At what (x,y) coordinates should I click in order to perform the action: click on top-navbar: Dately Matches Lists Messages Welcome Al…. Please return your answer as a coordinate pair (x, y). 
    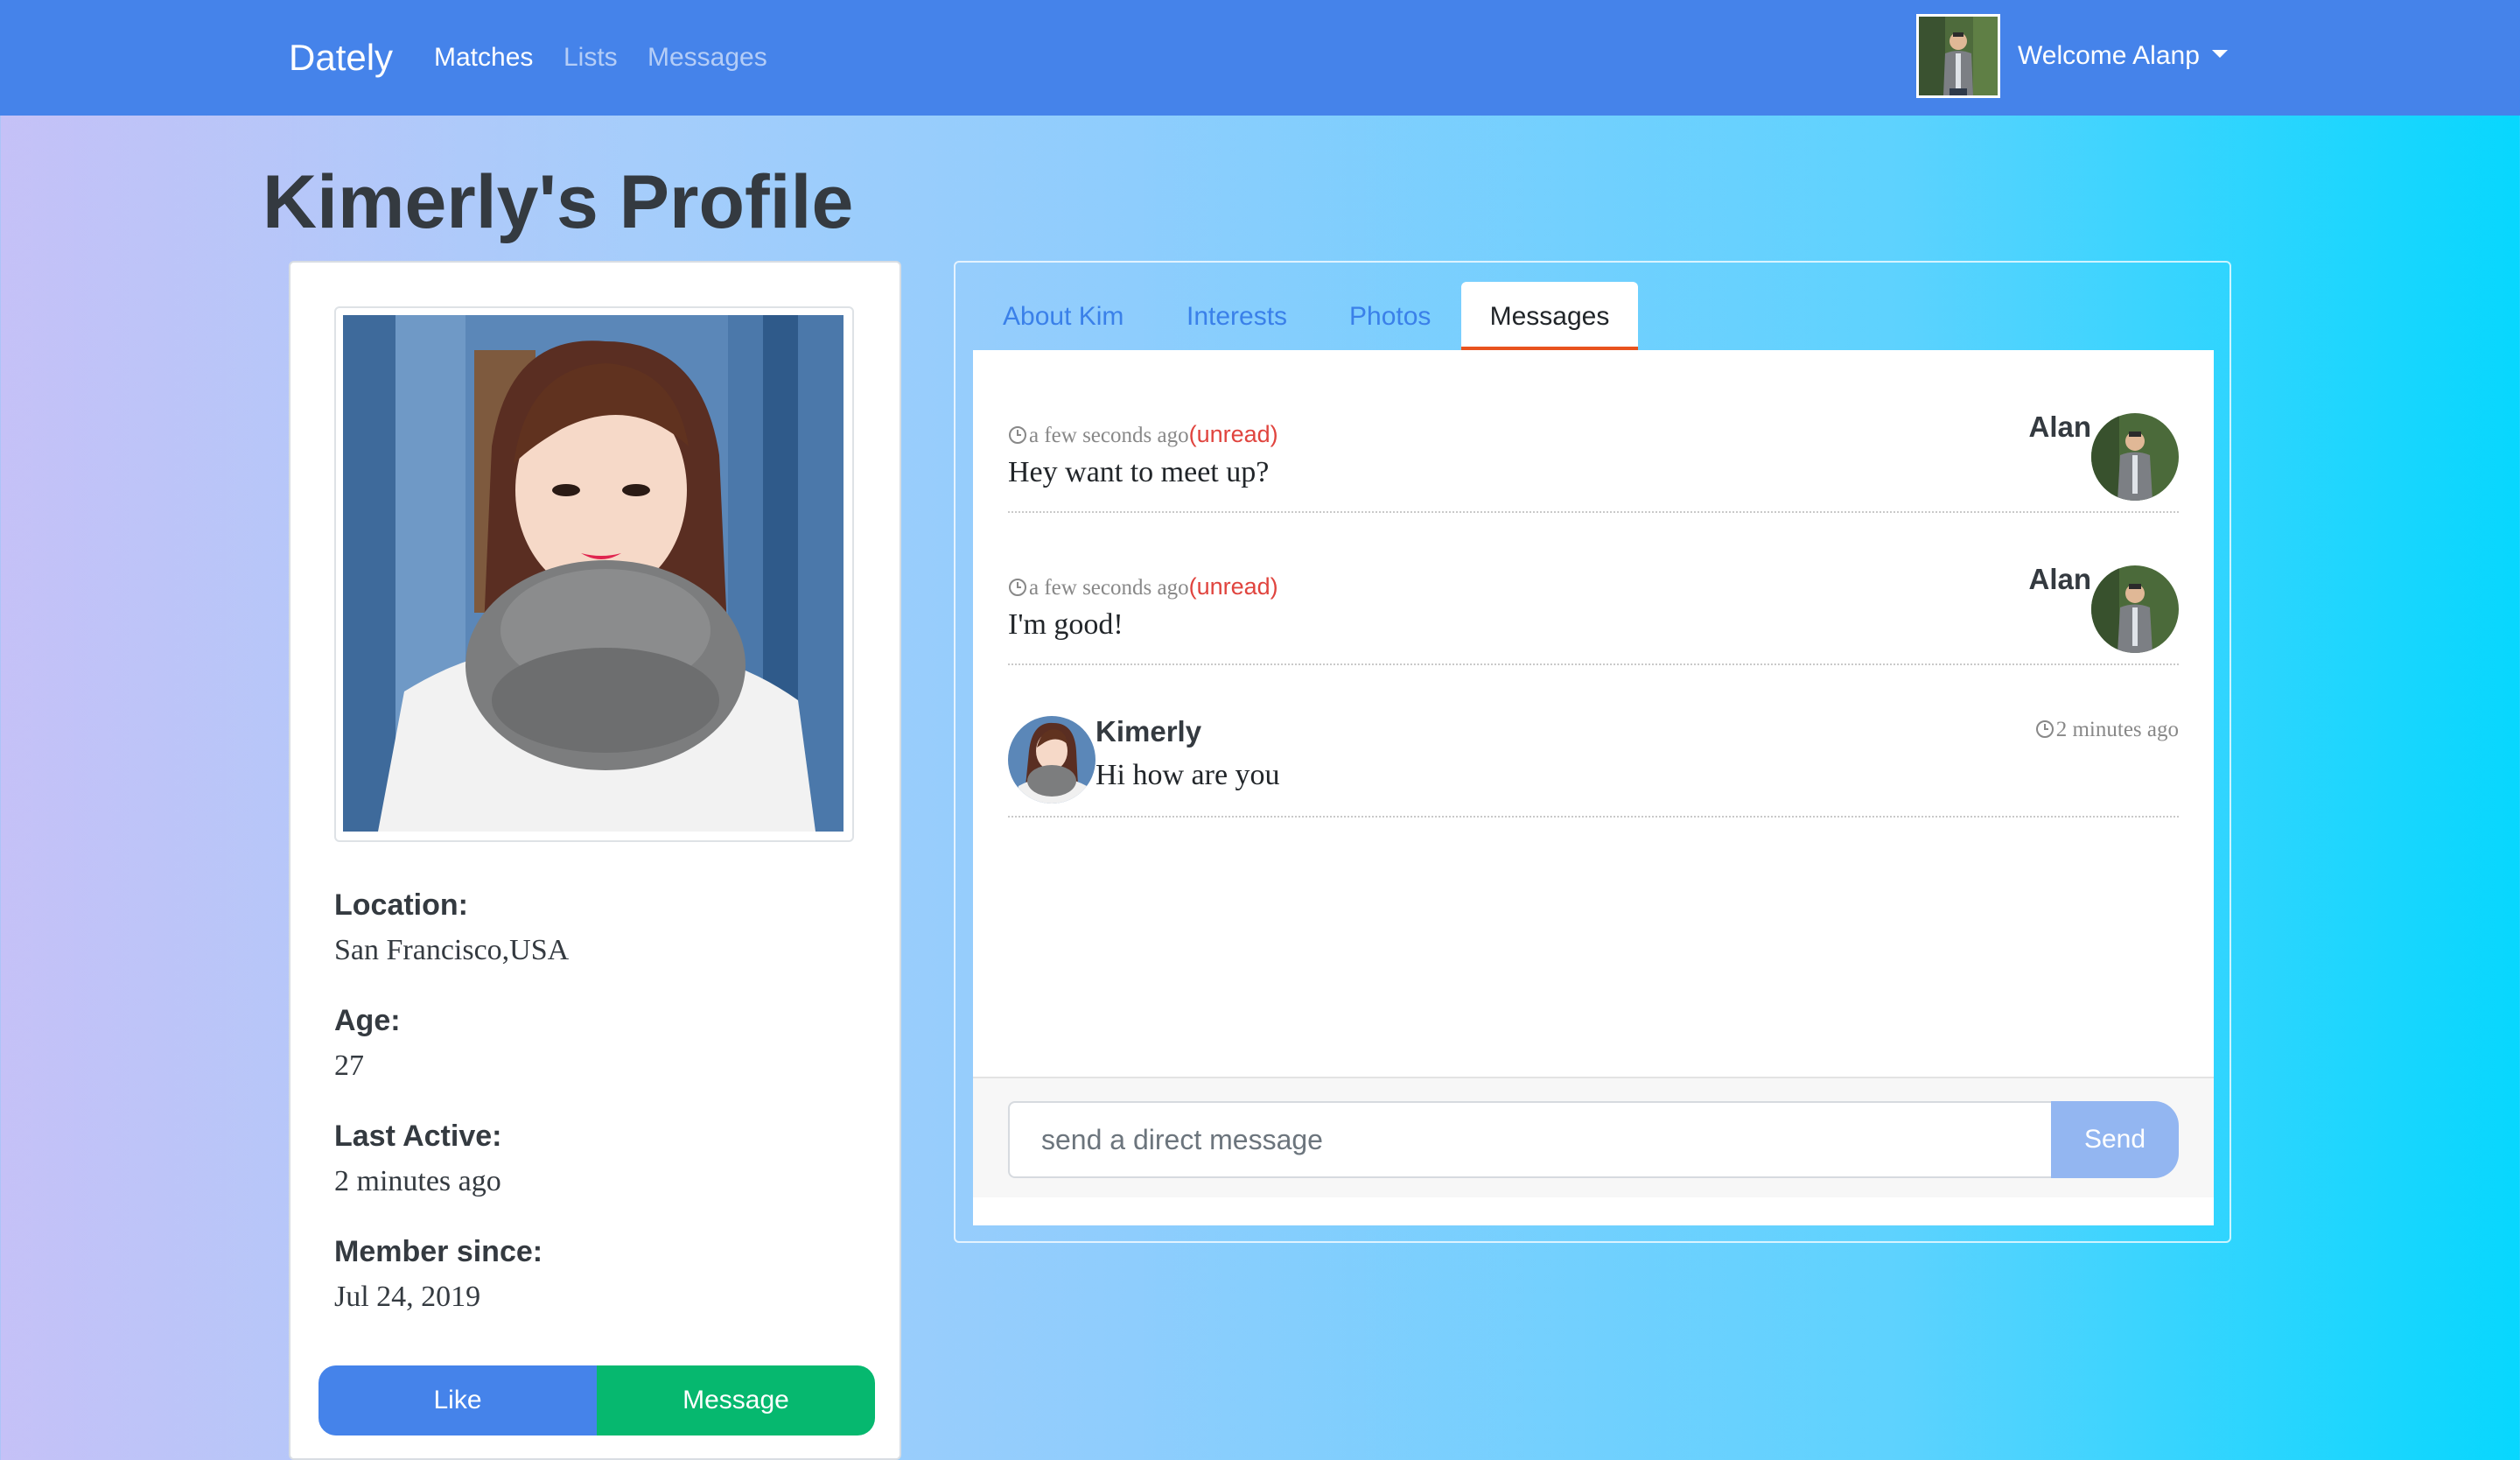
    Looking at the image, I should click on (1260, 58).